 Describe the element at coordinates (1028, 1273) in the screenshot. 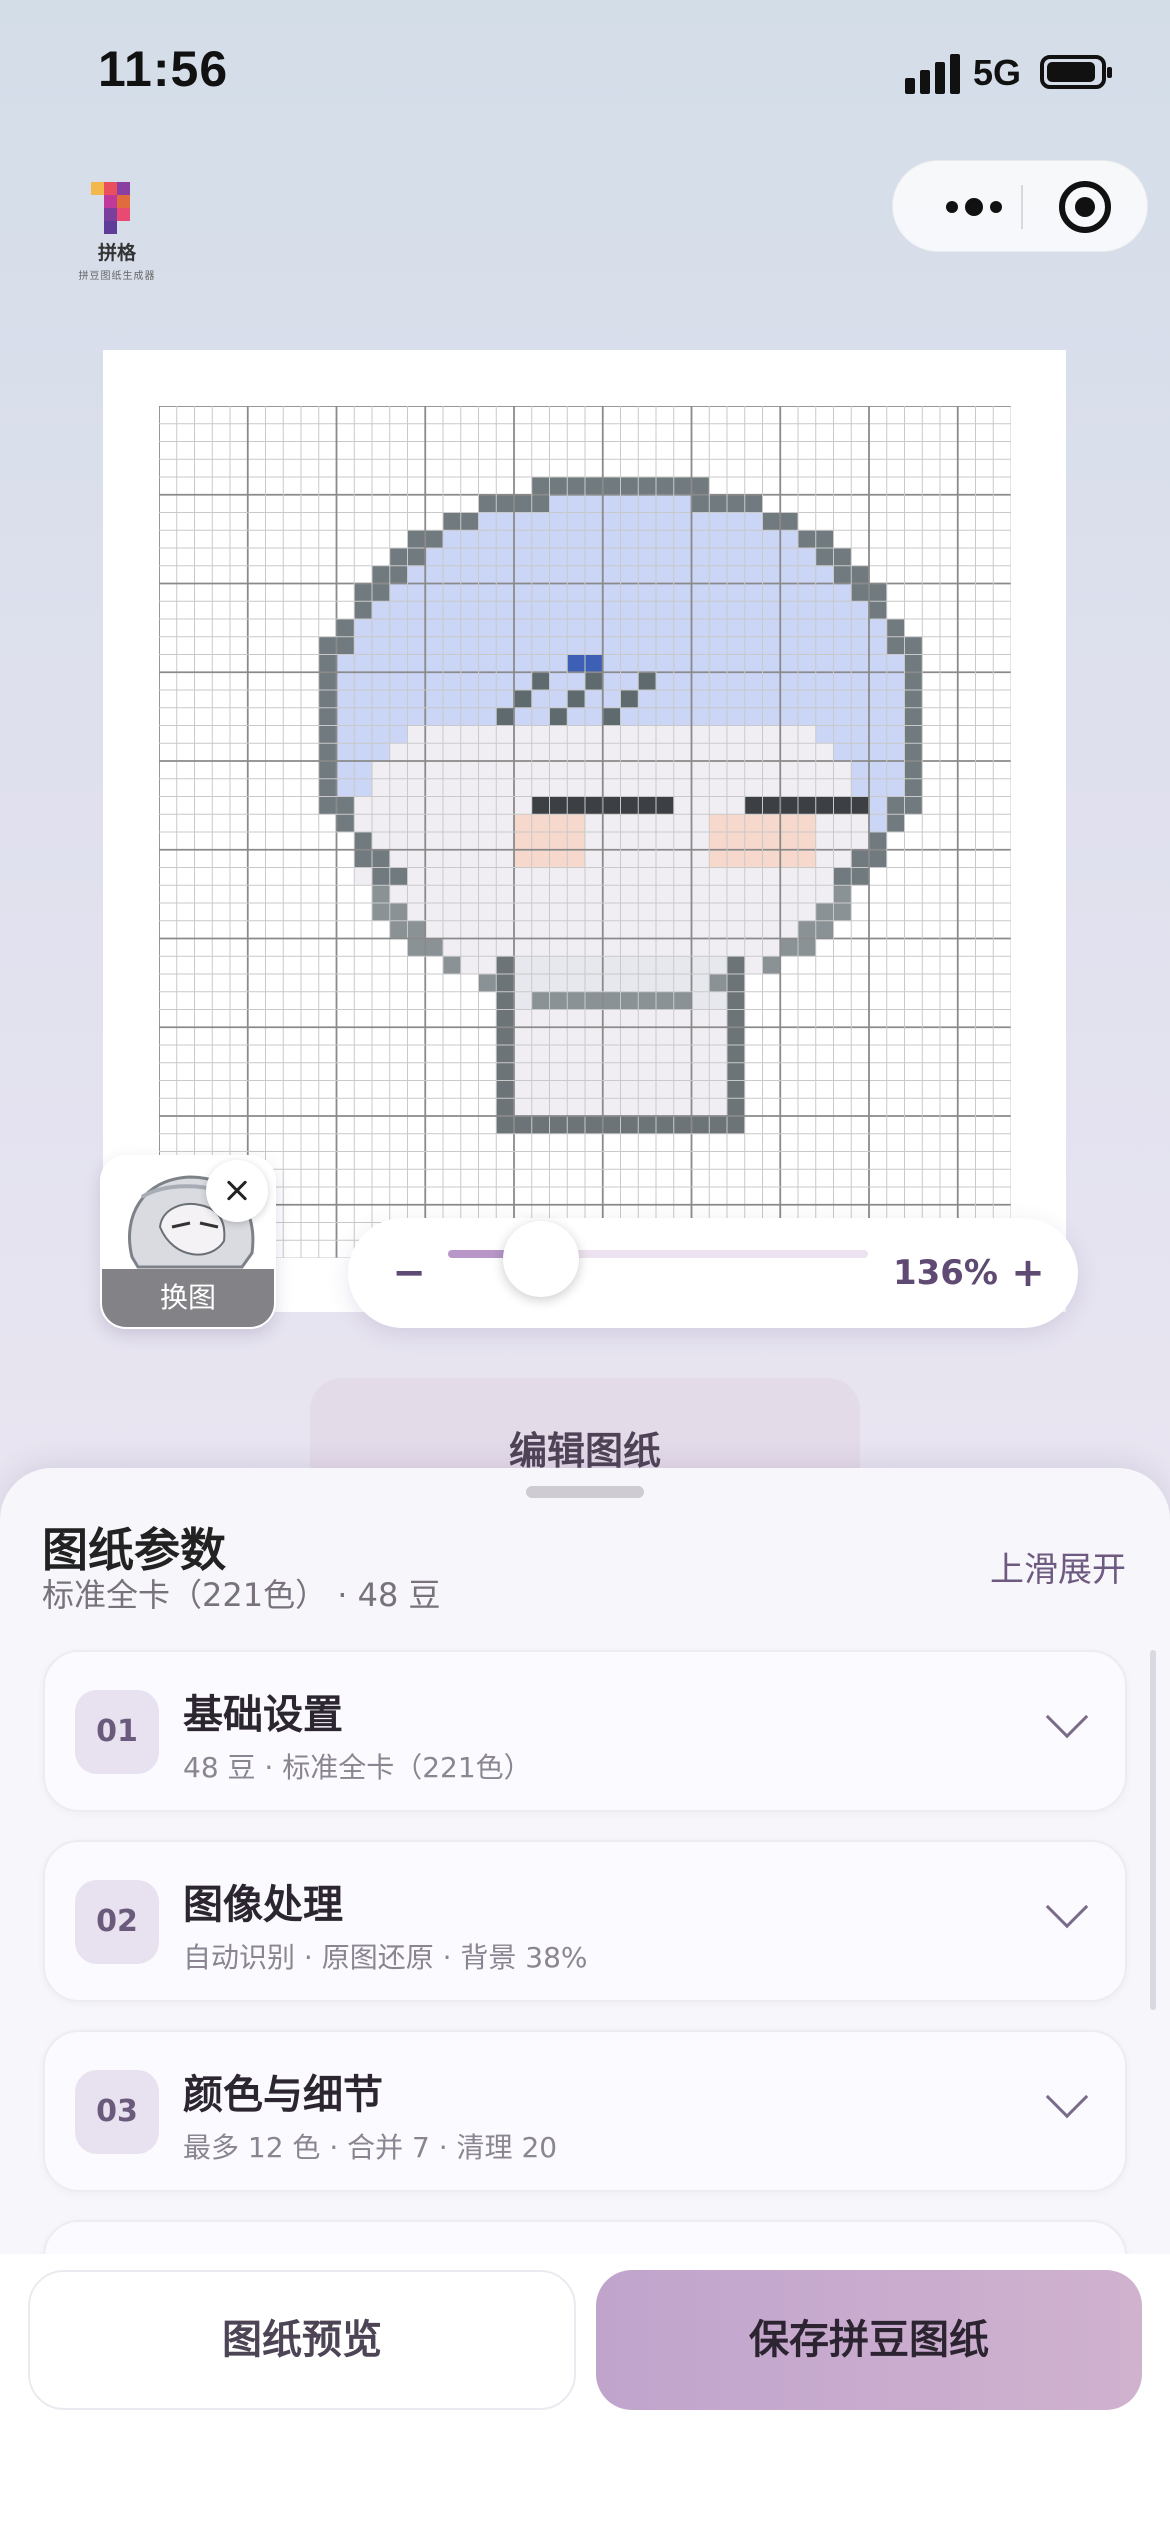

I see `zoom-in-button: +` at that location.